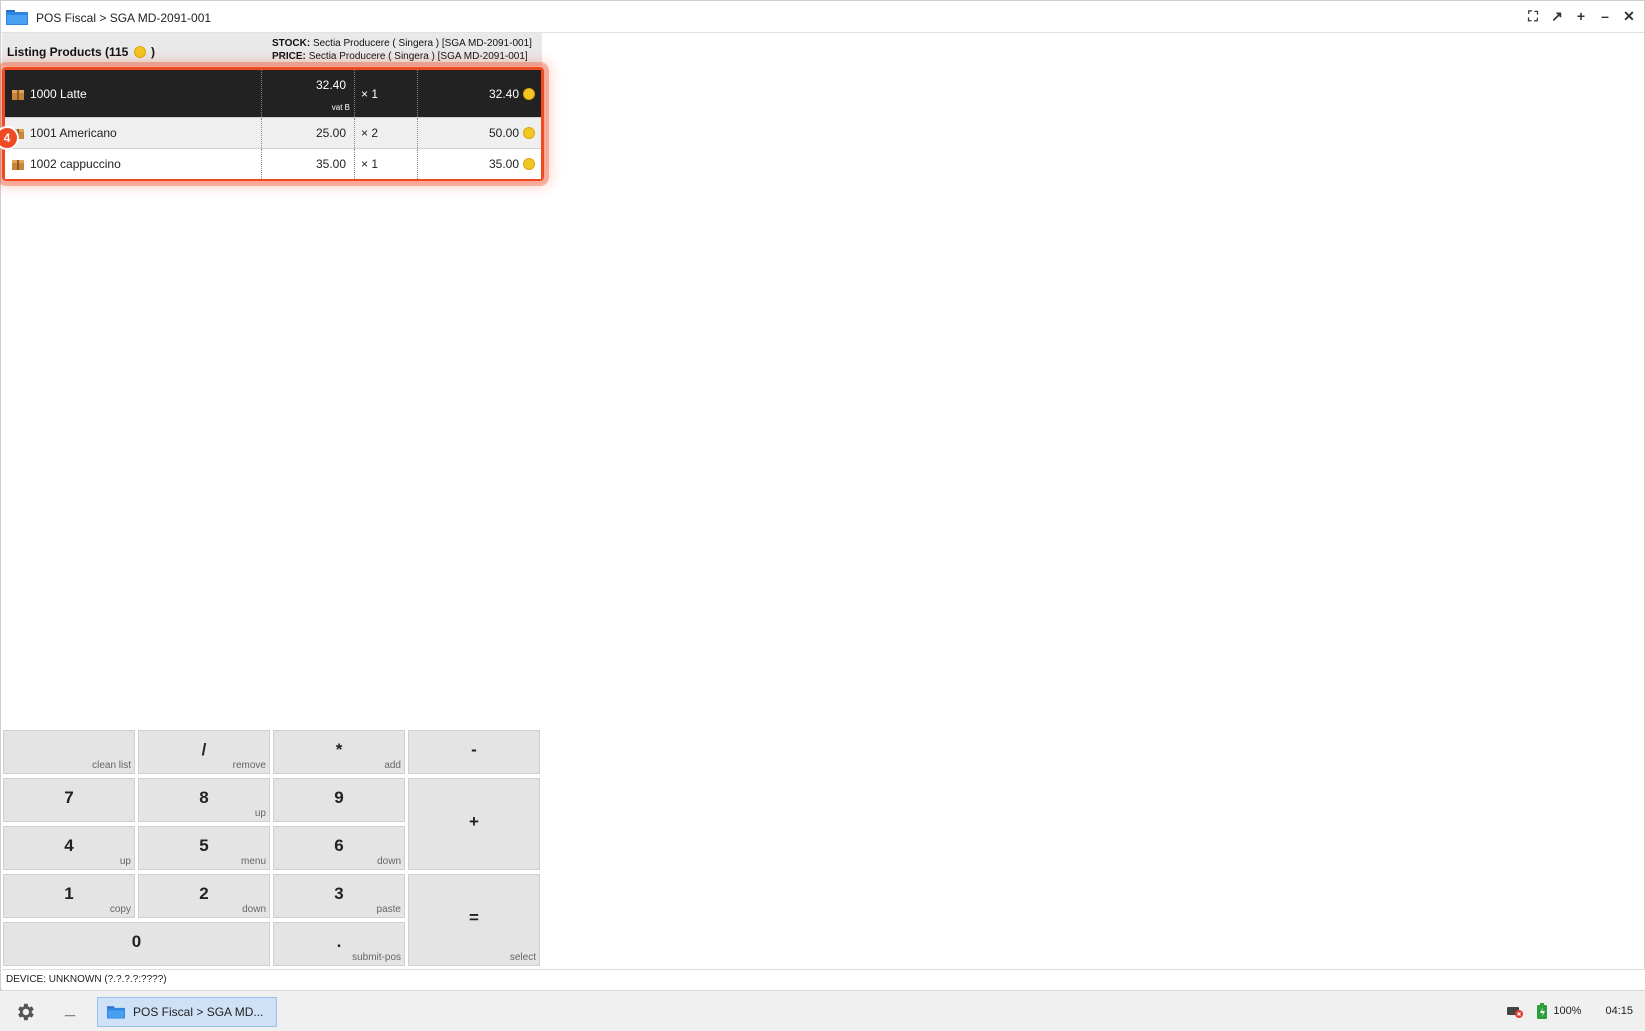 This screenshot has height=1031, width=1645. Describe the element at coordinates (1619, 1011) in the screenshot. I see `clock: 04:15` at that location.